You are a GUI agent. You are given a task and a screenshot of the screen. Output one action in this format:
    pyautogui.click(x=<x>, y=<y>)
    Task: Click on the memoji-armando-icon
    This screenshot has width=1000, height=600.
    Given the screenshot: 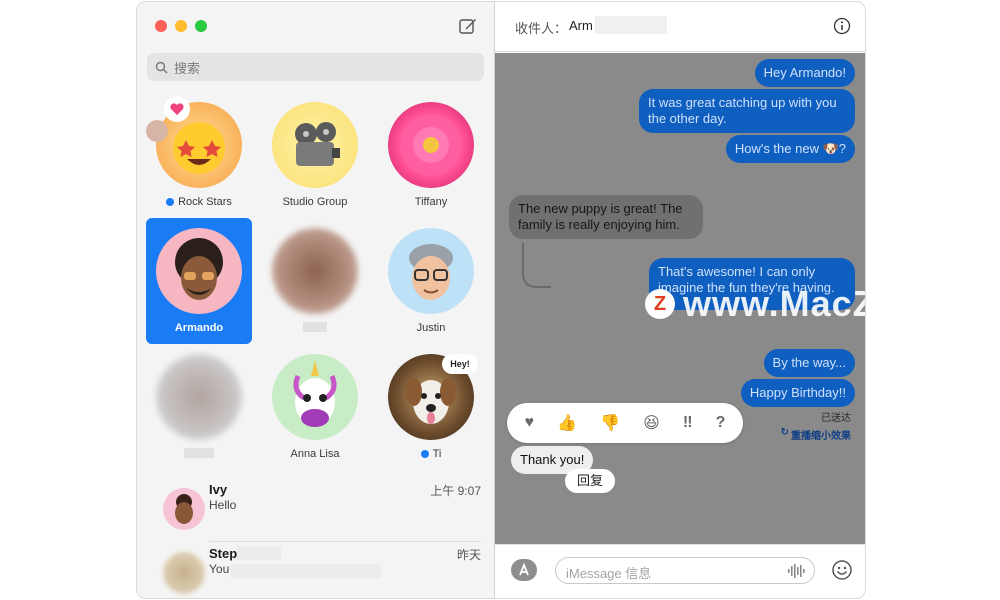 What is the action you would take?
    pyautogui.click(x=199, y=269)
    